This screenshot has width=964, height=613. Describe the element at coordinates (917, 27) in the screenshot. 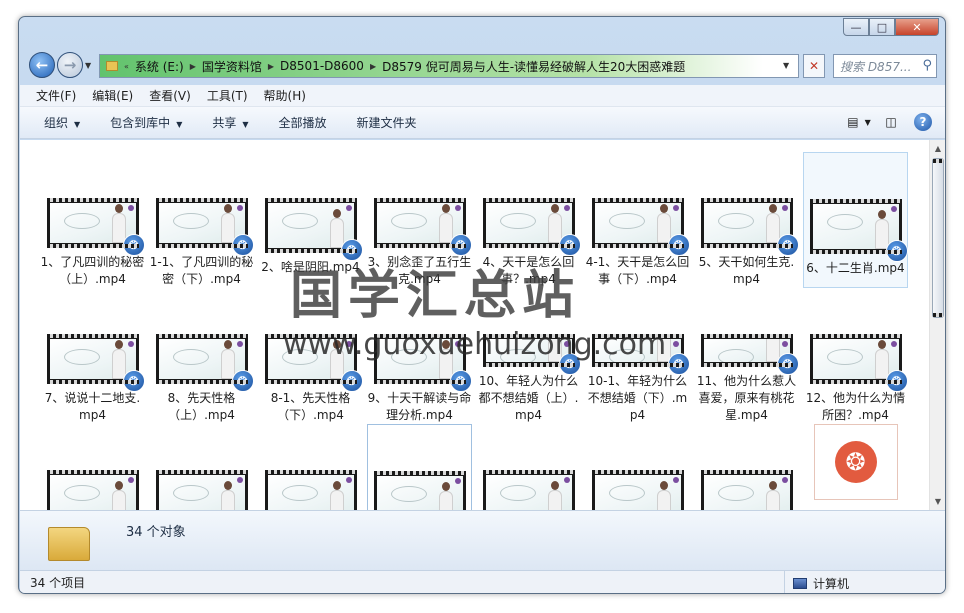

I see `close-button: ✕` at that location.